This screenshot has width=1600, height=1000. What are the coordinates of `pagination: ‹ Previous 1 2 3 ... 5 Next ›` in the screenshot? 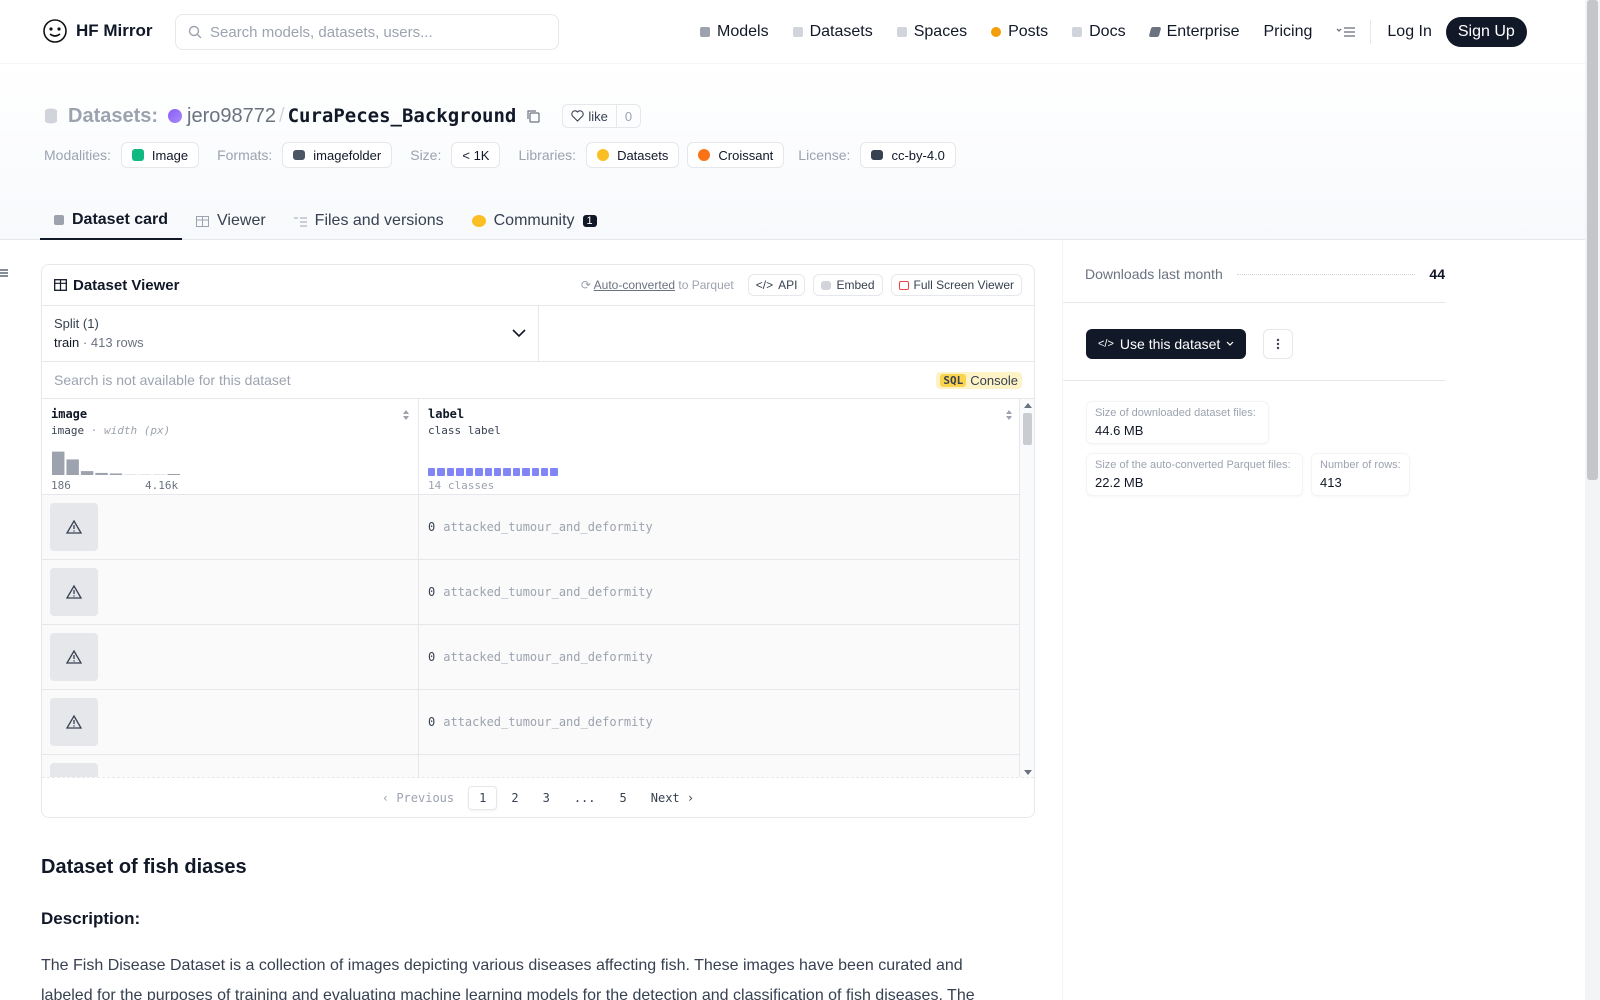 It's located at (538, 797).